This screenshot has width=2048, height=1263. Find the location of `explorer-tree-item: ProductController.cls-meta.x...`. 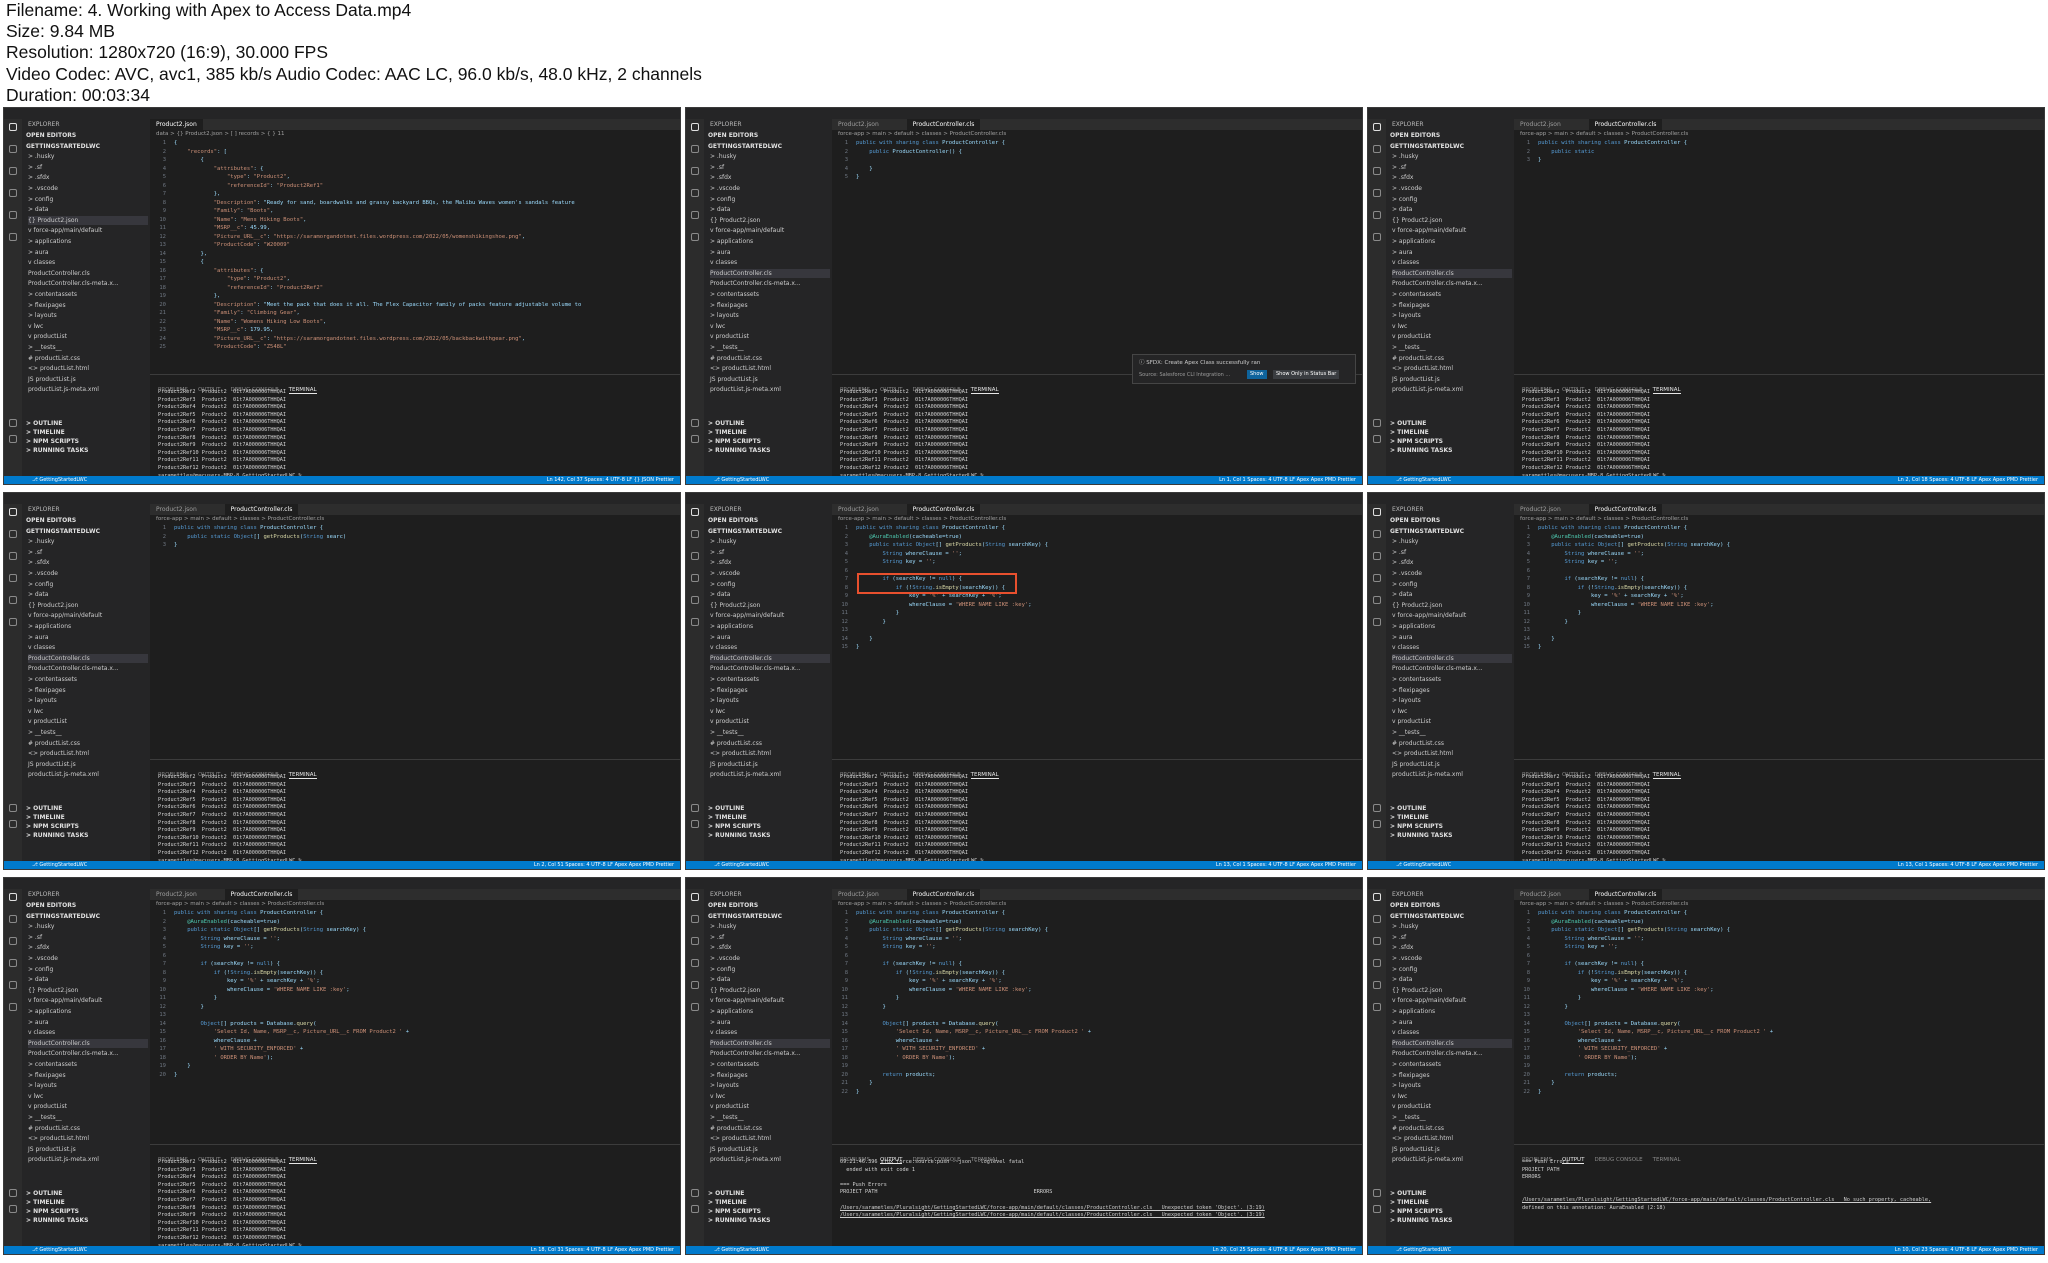

explorer-tree-item: ProductController.cls-meta.x... is located at coordinates (88, 668).